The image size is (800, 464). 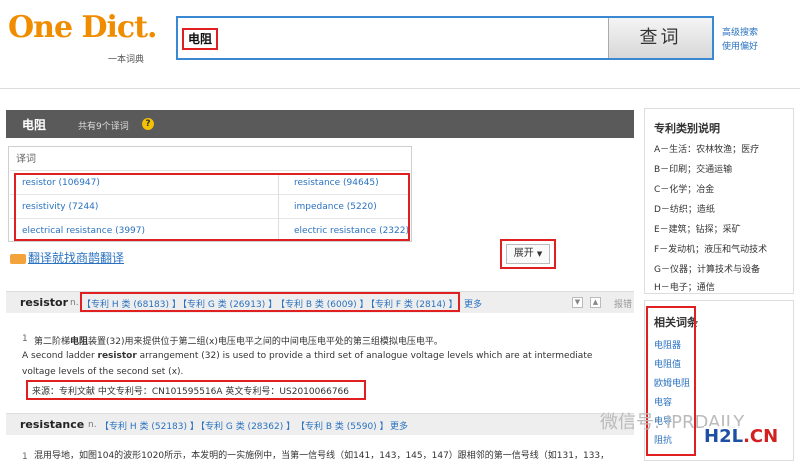 I want to click on expand-icon: ▲, so click(x=595, y=302).